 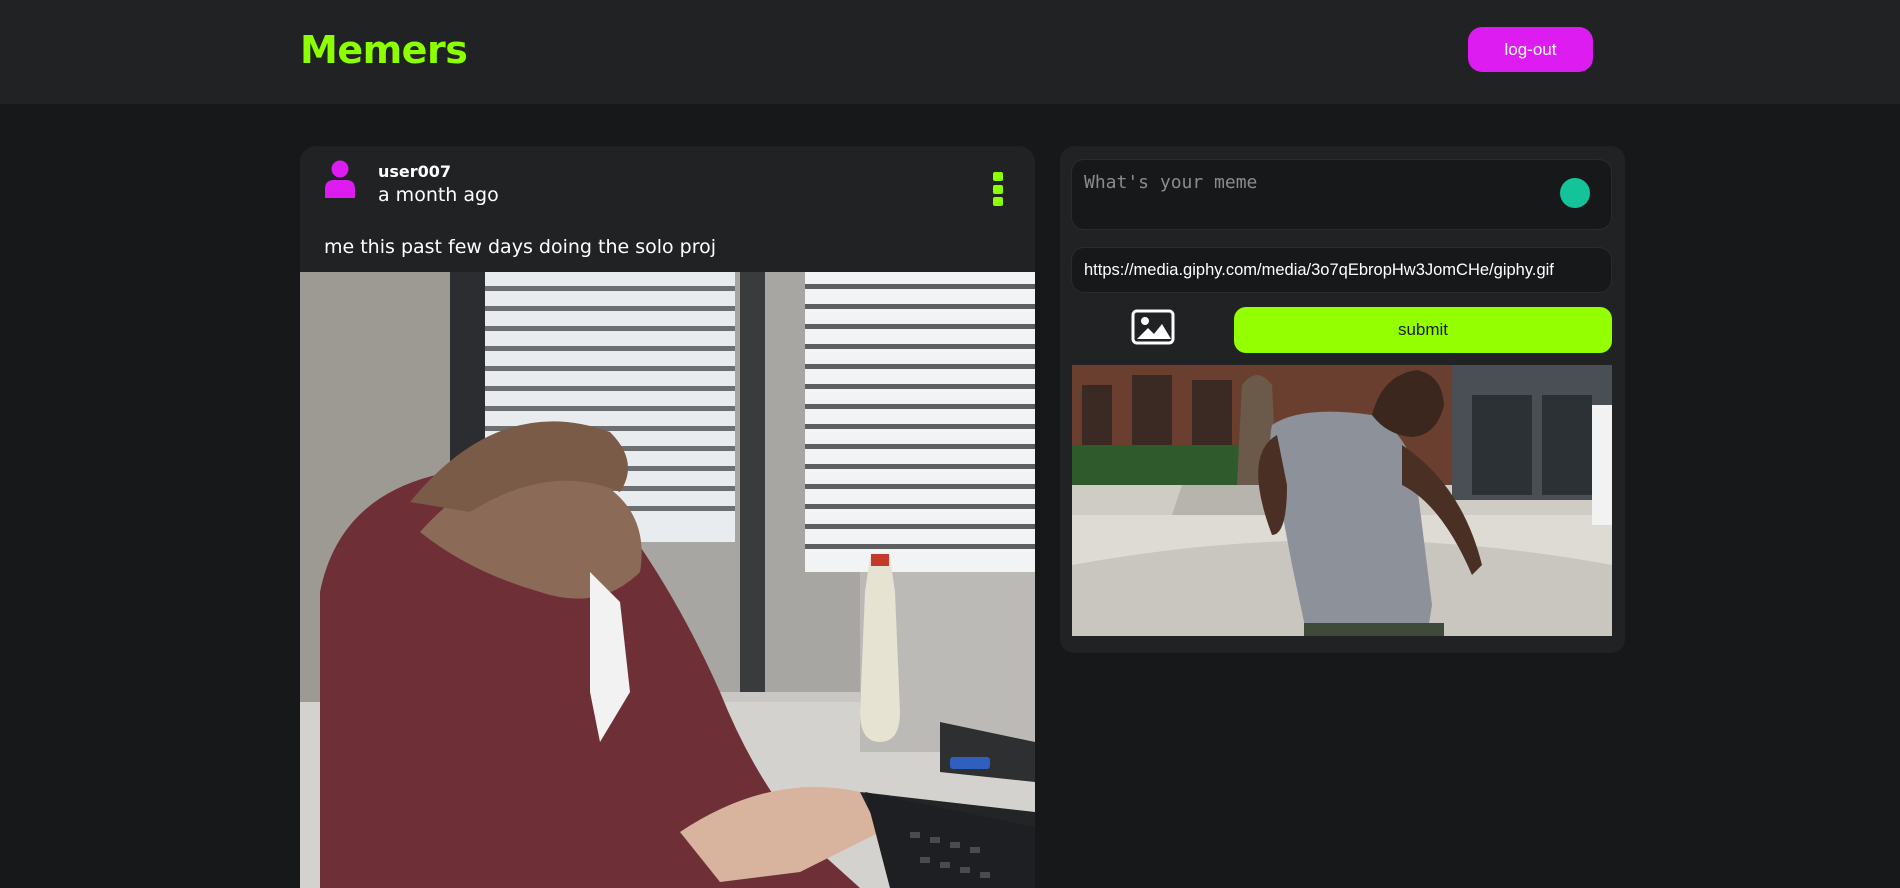 What do you see at coordinates (340, 179) in the screenshot?
I see `user-avatar-icon` at bounding box center [340, 179].